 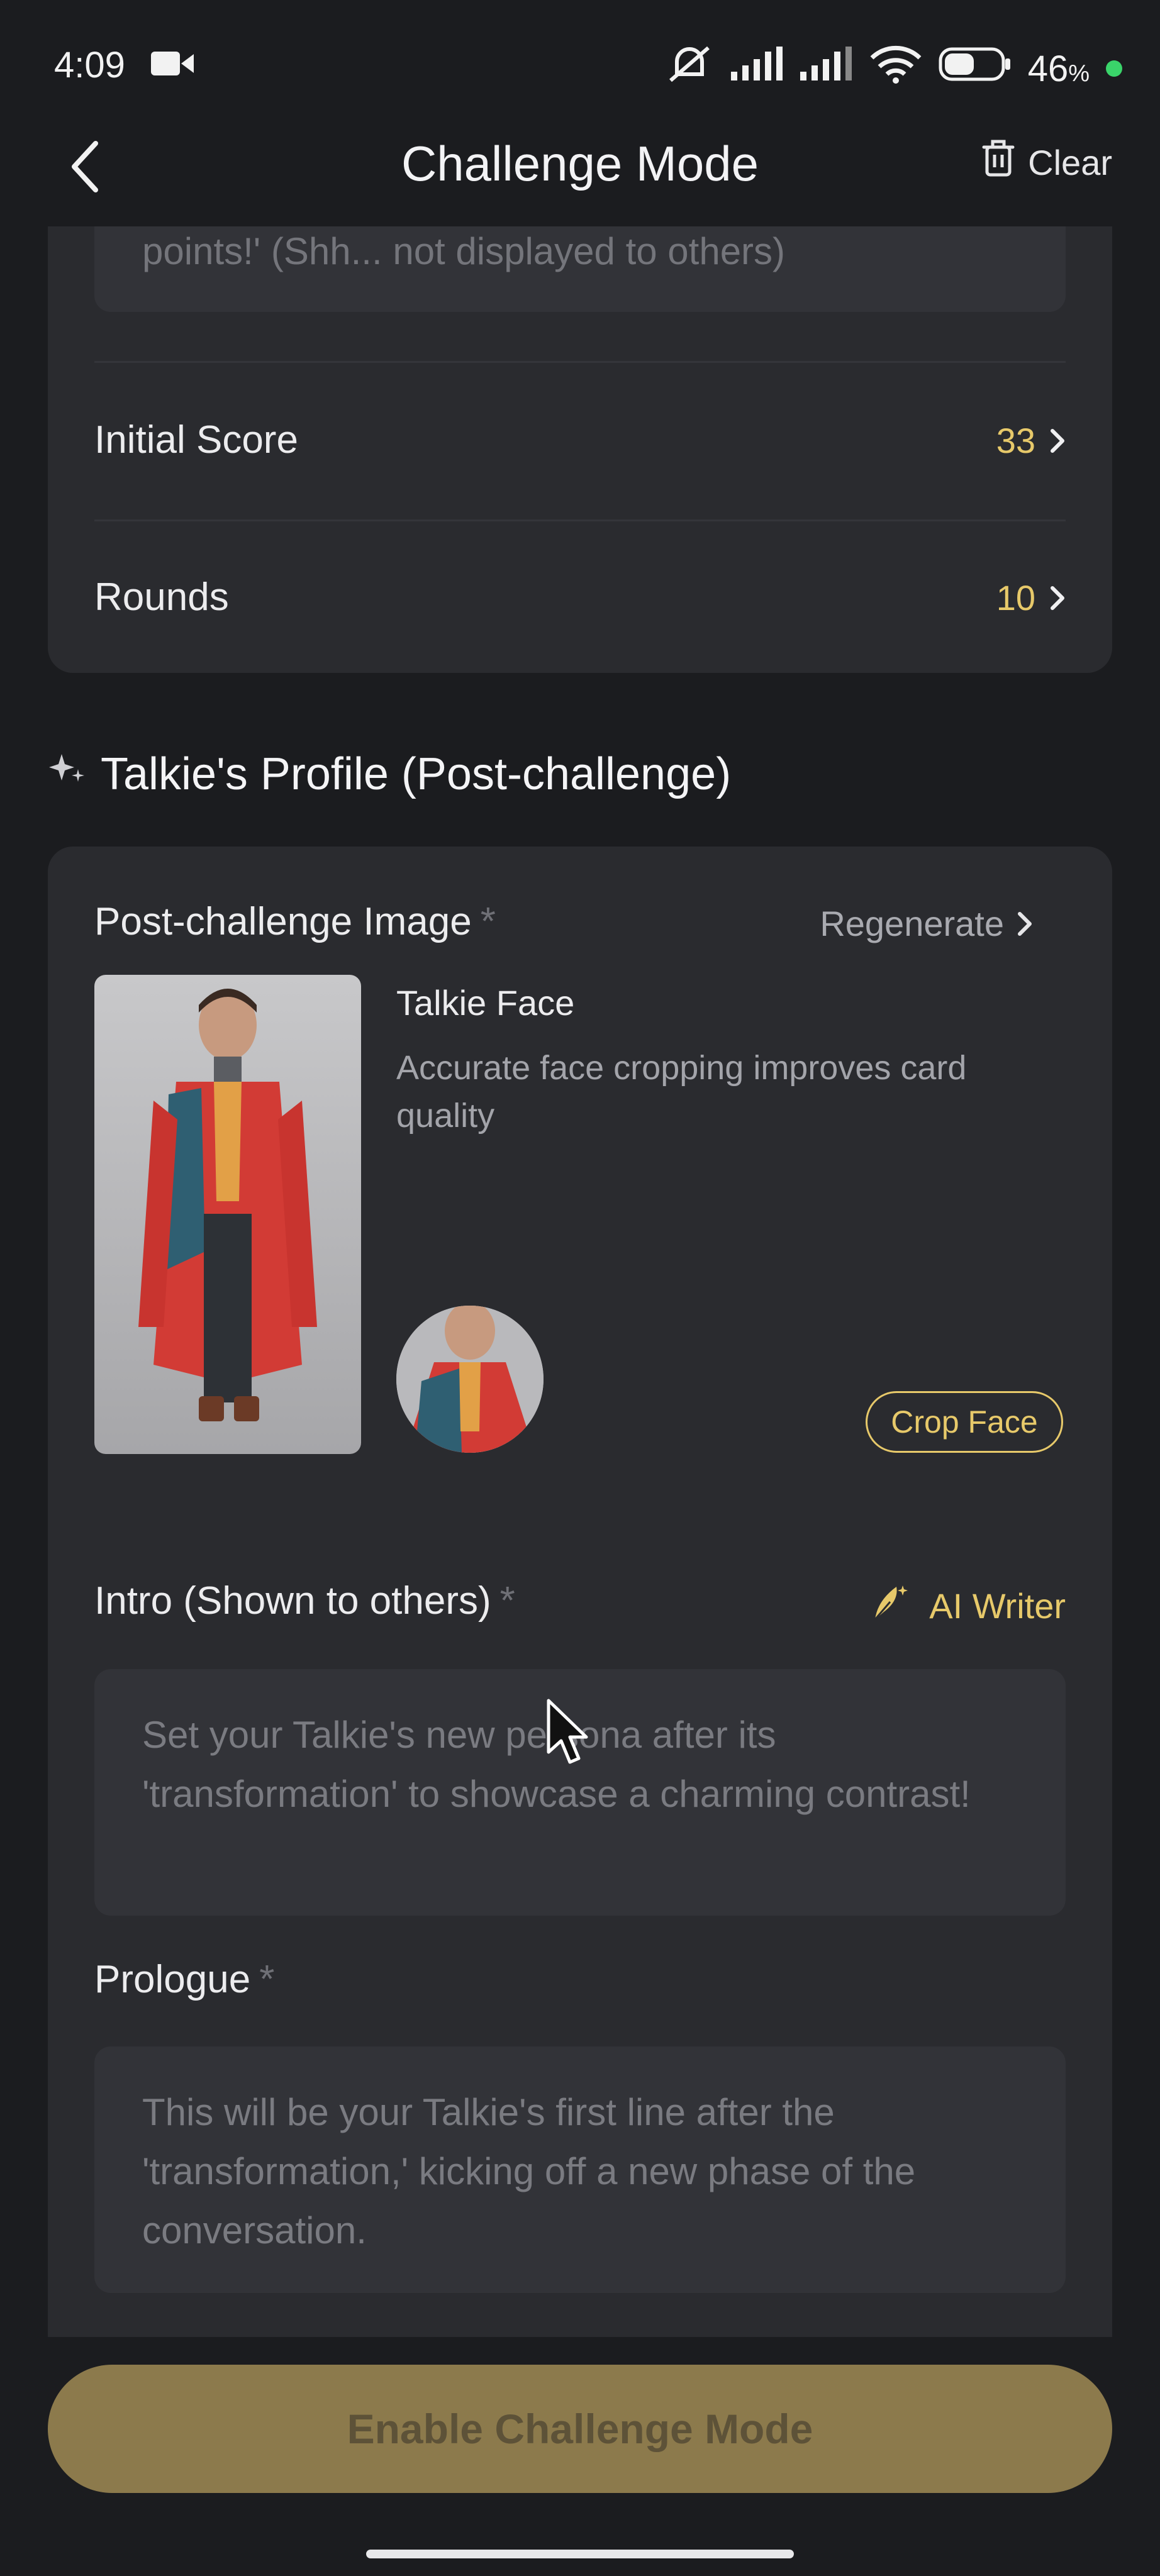 I want to click on video-recording-icon, so click(x=173, y=65).